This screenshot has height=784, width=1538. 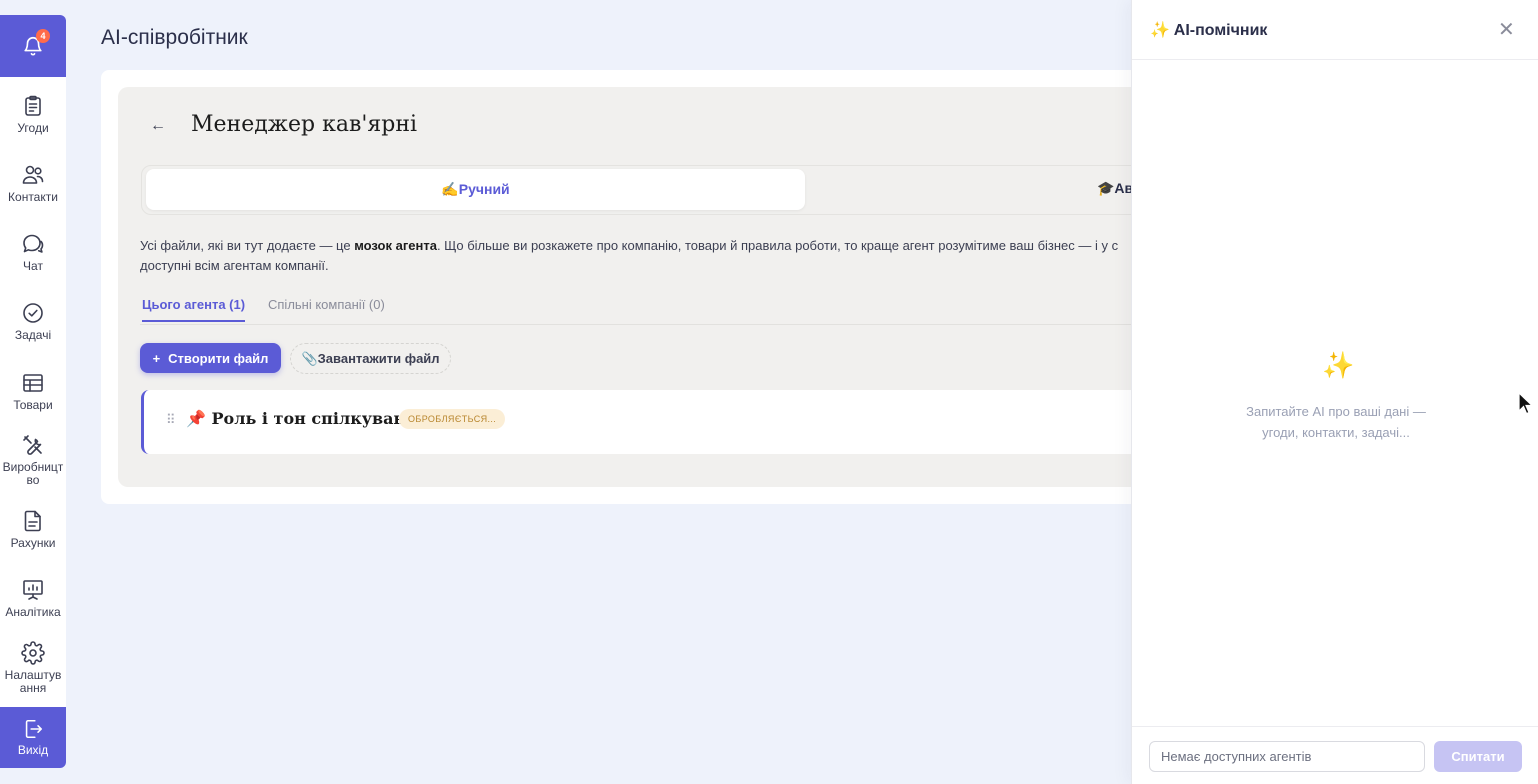 I want to click on sidebar-item-label: Контакти, so click(x=33, y=197).